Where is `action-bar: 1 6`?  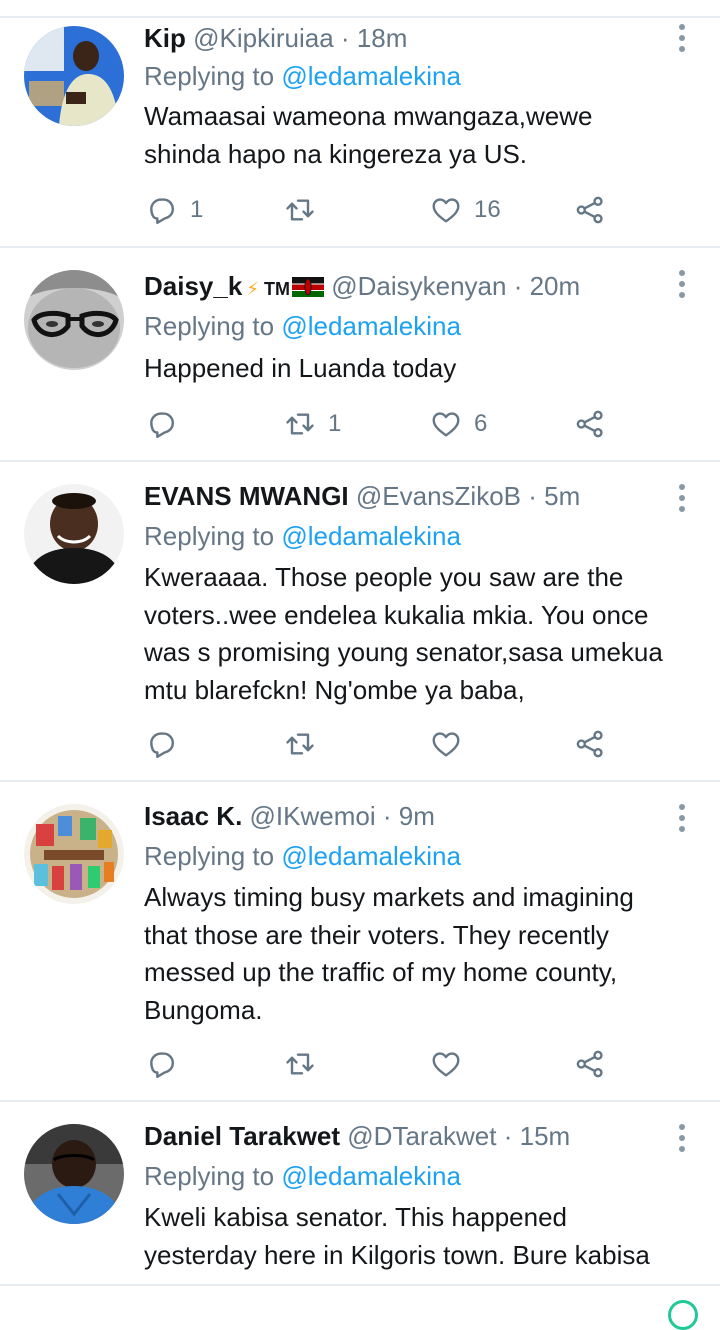
action-bar: 1 6 is located at coordinates (420, 424).